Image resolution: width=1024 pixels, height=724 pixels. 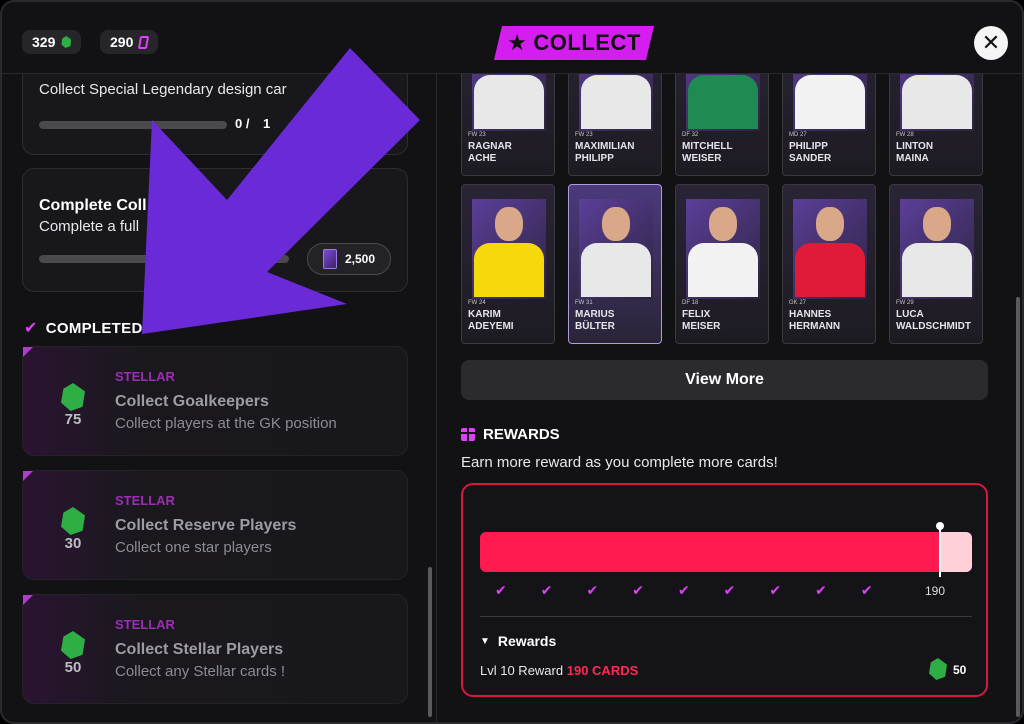 I want to click on player-card: FW 23 MAXIMILIAN PHILIPP, so click(x=615, y=125).